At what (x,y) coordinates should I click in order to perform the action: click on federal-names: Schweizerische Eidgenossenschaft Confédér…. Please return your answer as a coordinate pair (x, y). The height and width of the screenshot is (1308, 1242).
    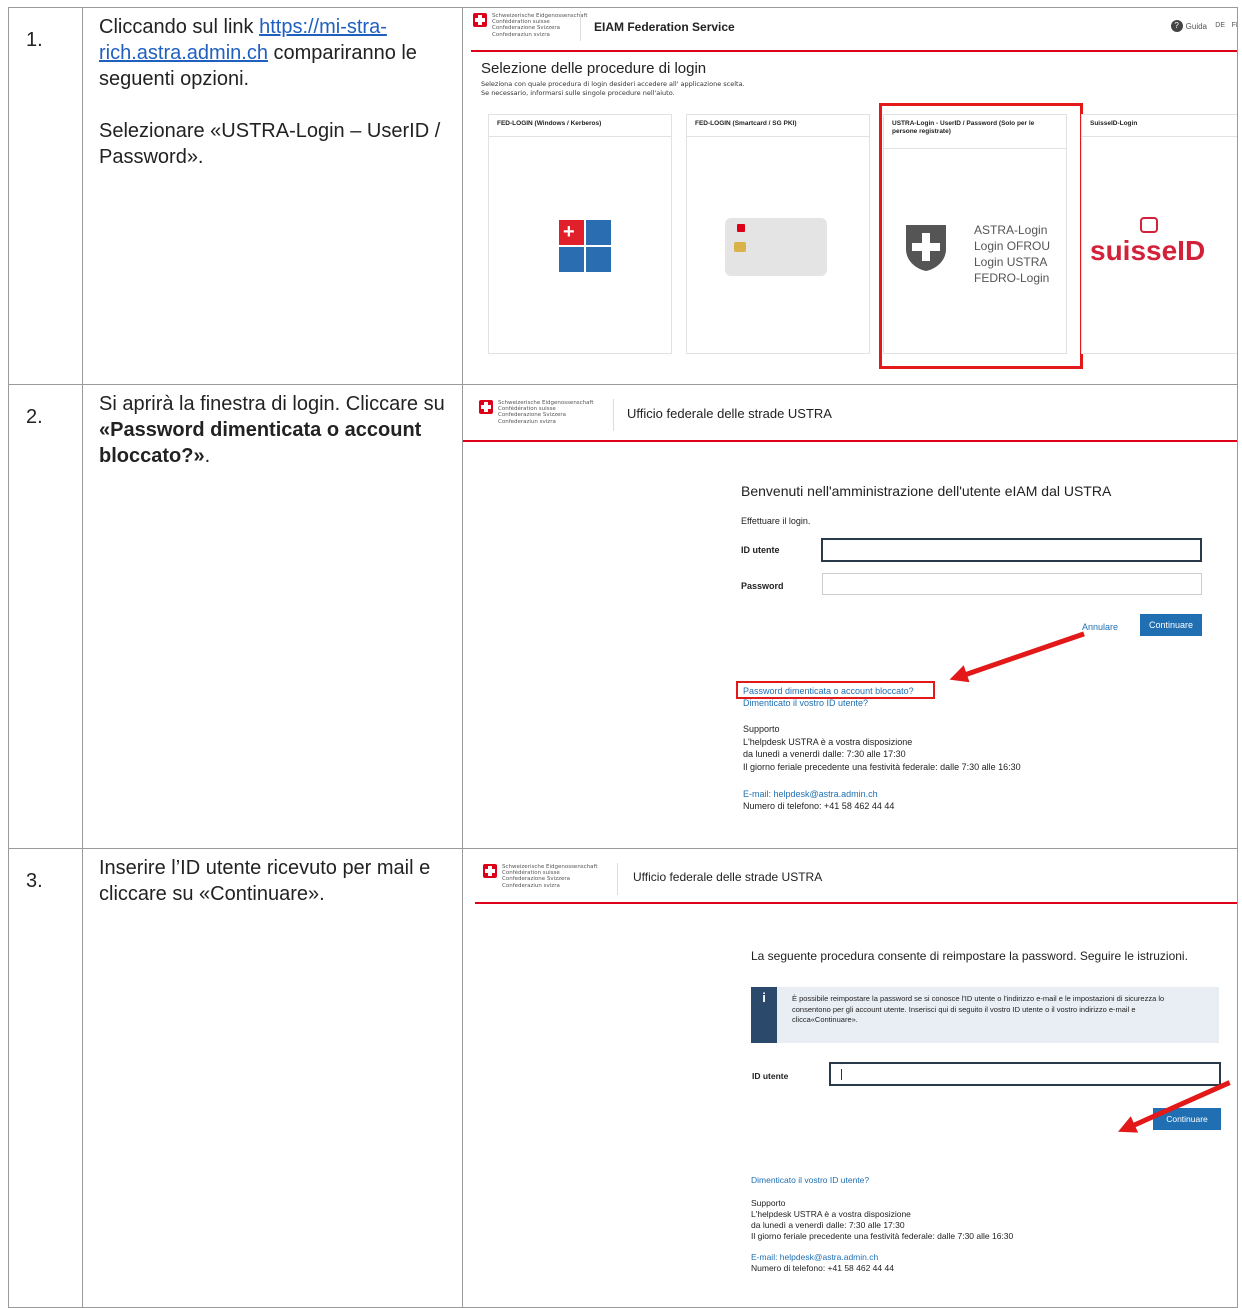
    Looking at the image, I should click on (540, 25).